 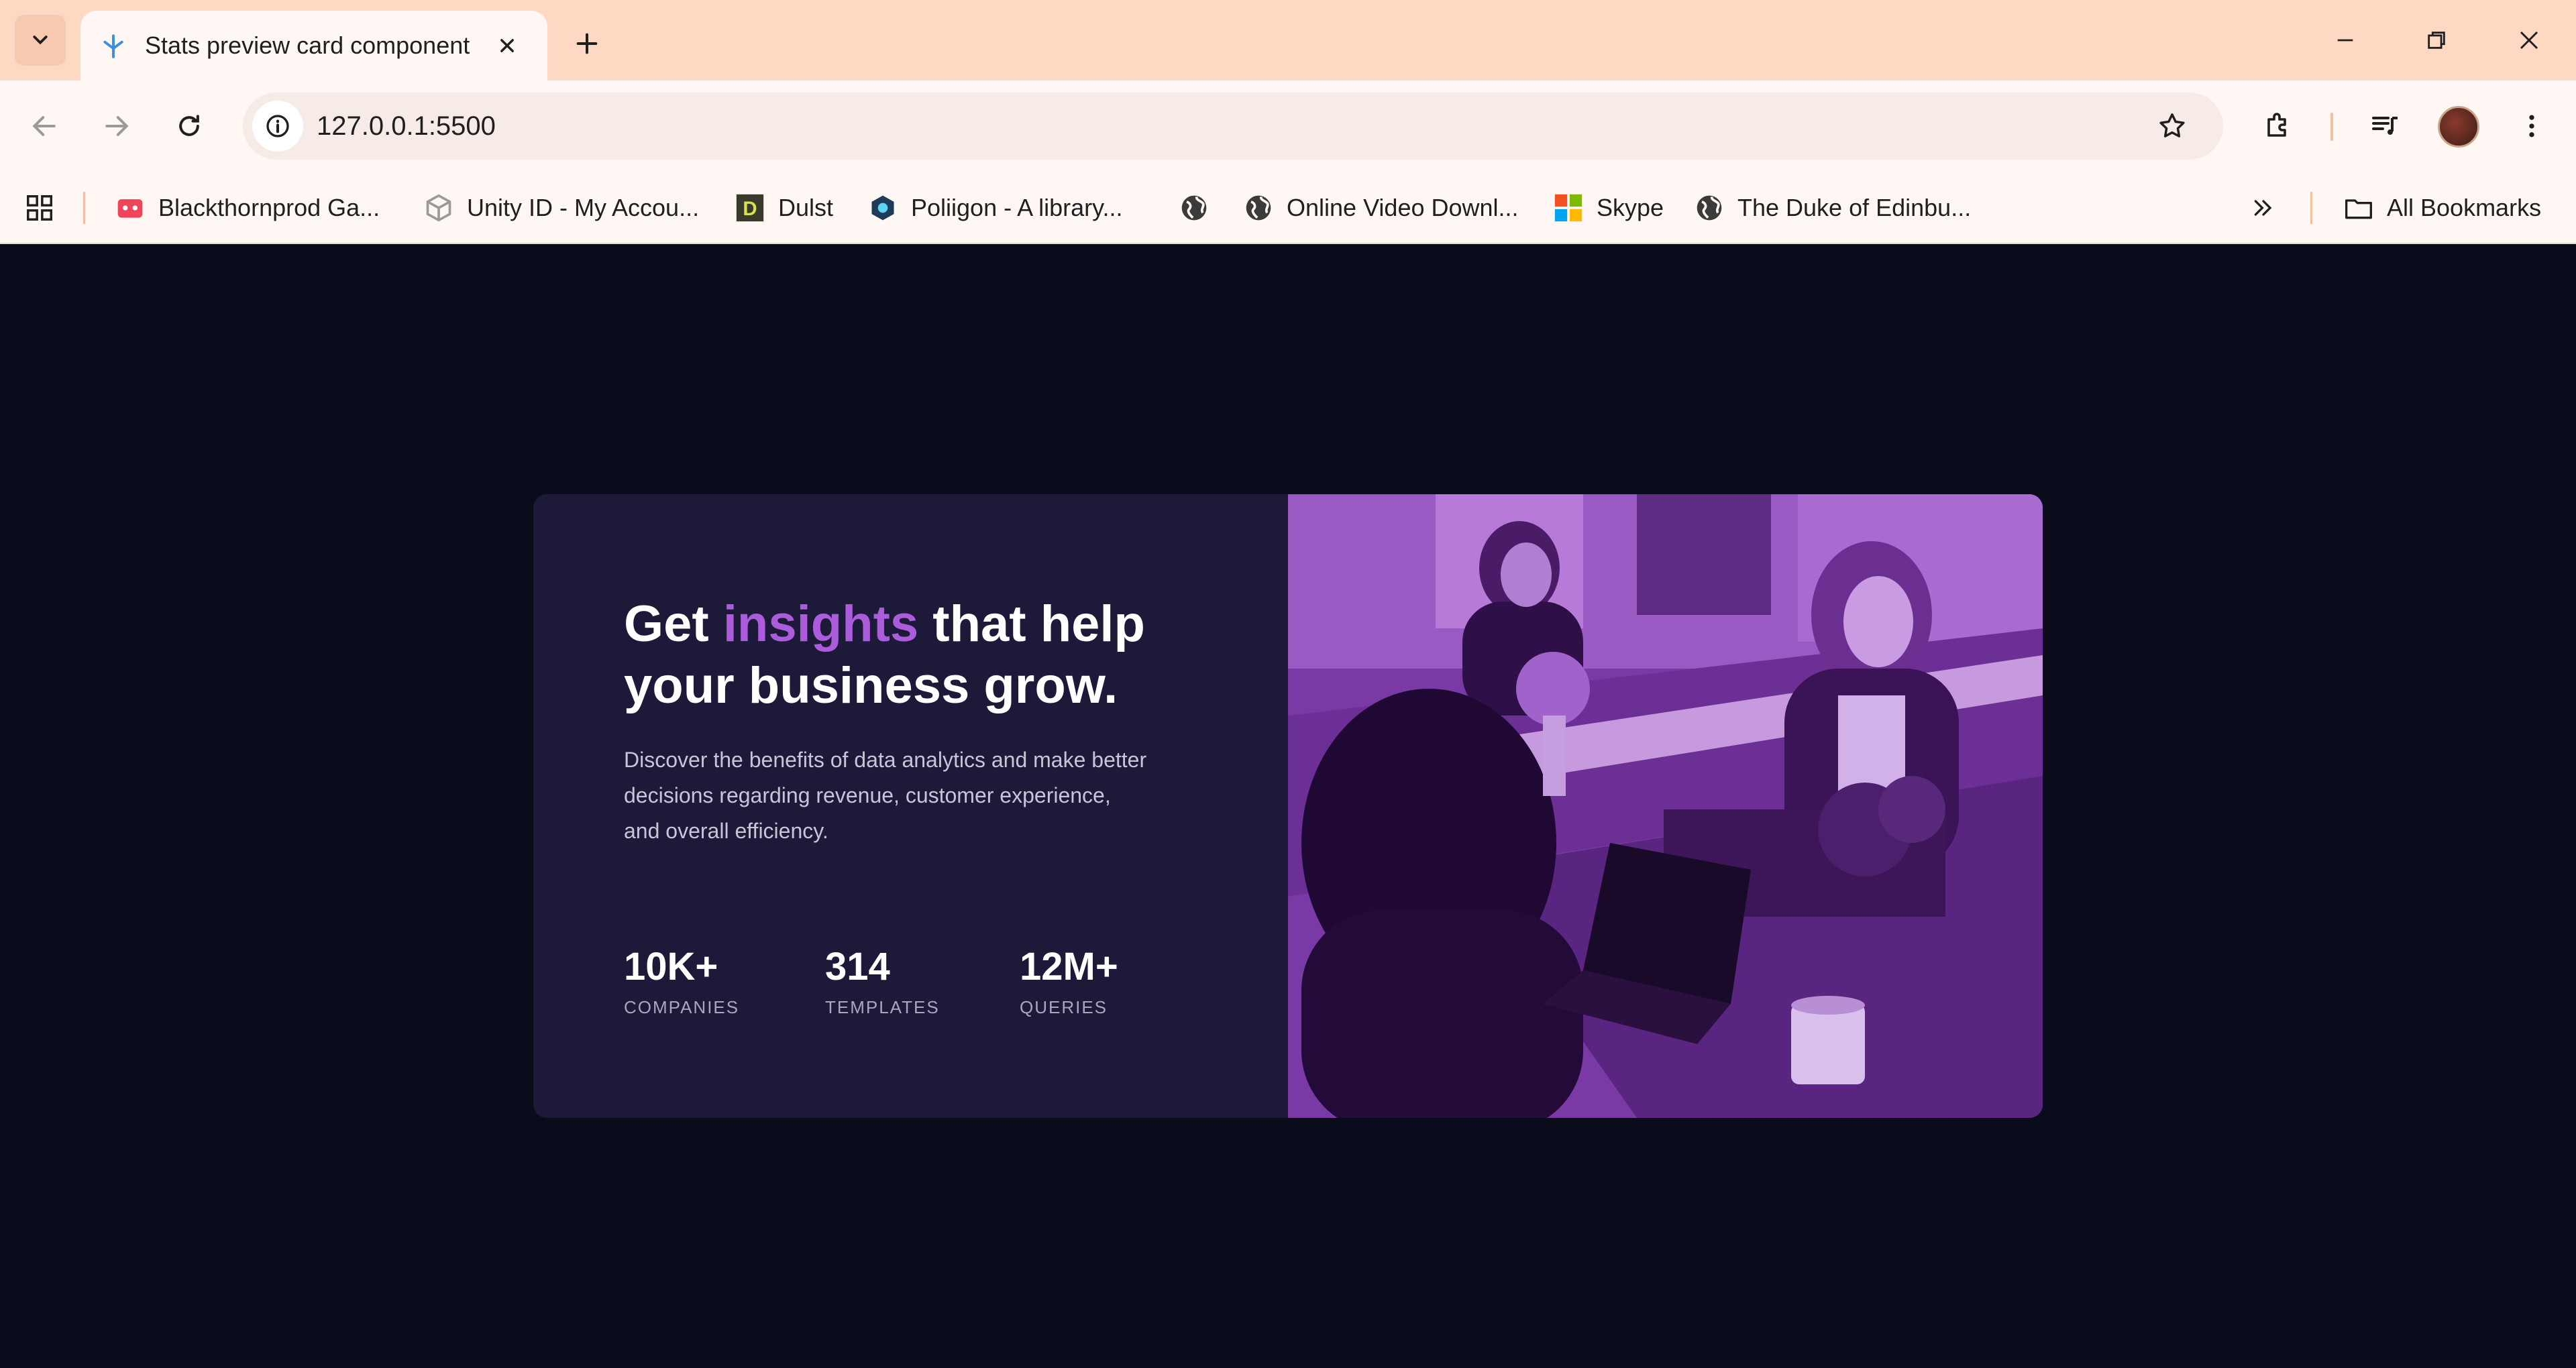 I want to click on gamepad-icon, so click(x=130, y=208).